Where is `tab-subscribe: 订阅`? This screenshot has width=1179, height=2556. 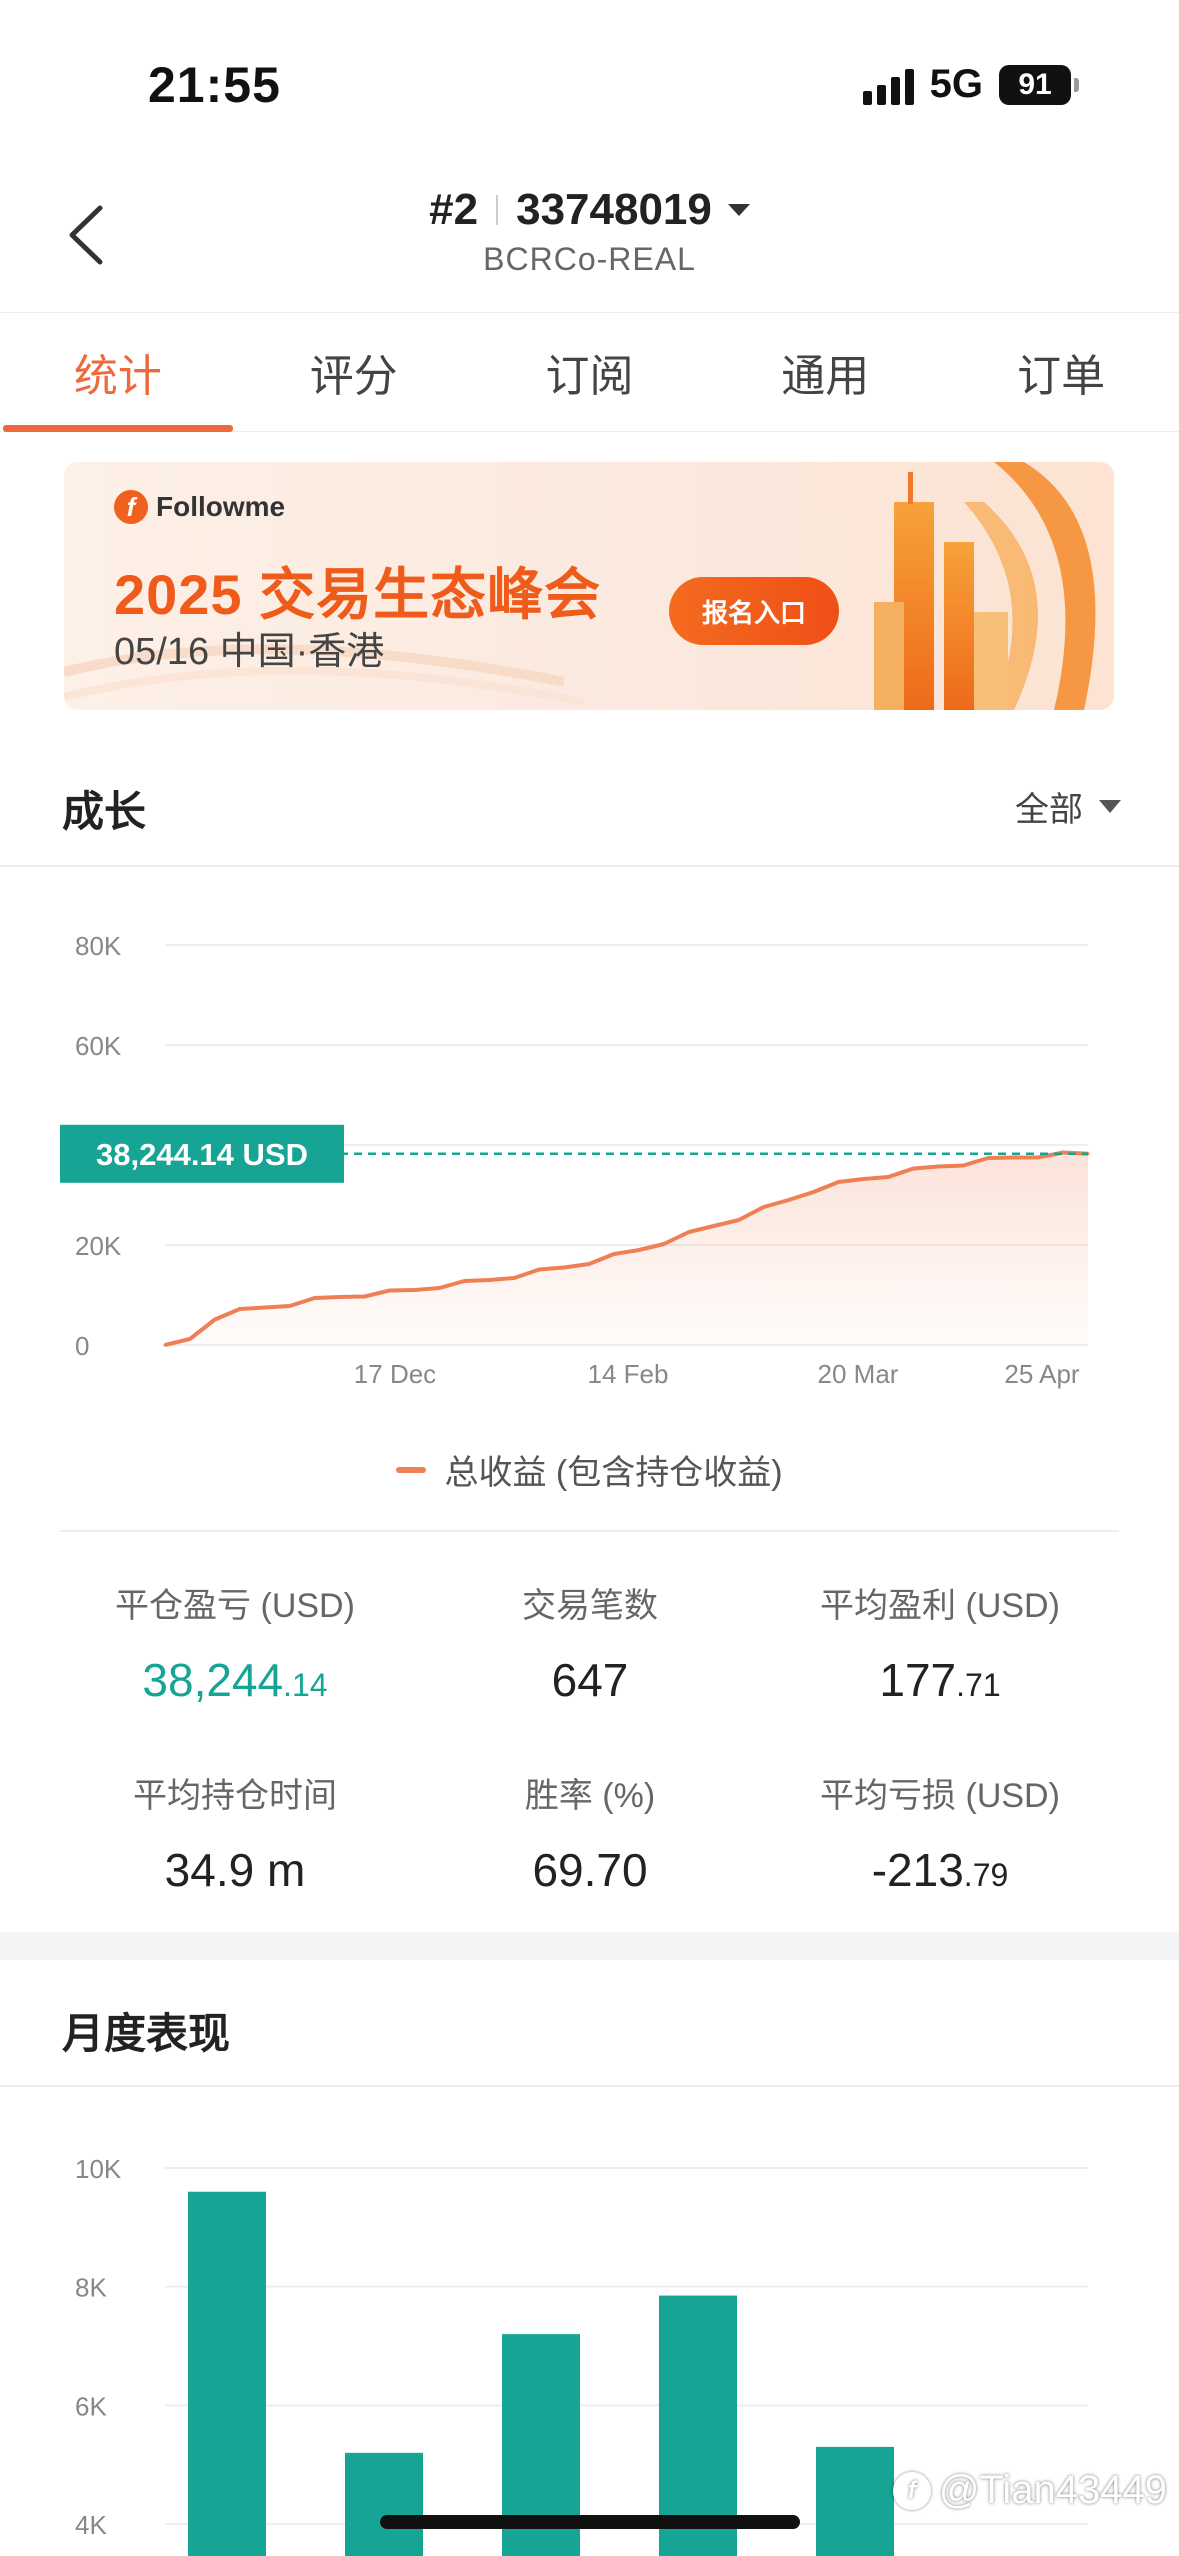 tab-subscribe: 订阅 is located at coordinates (590, 372).